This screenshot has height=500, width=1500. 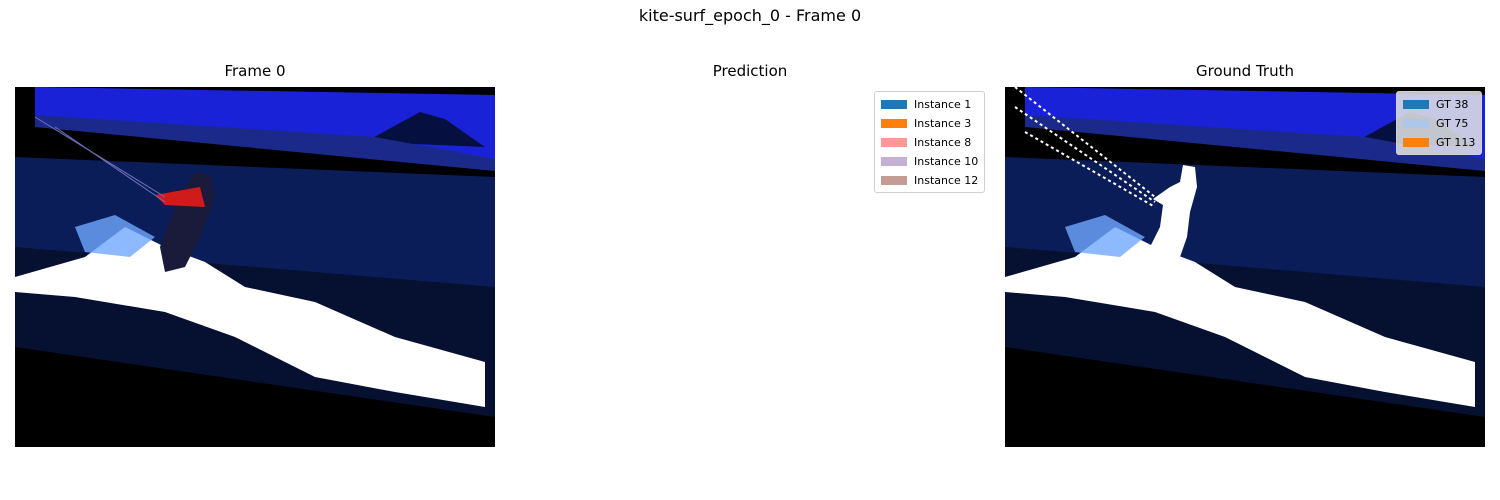 What do you see at coordinates (946, 161) in the screenshot?
I see `legend-label: Instance 10` at bounding box center [946, 161].